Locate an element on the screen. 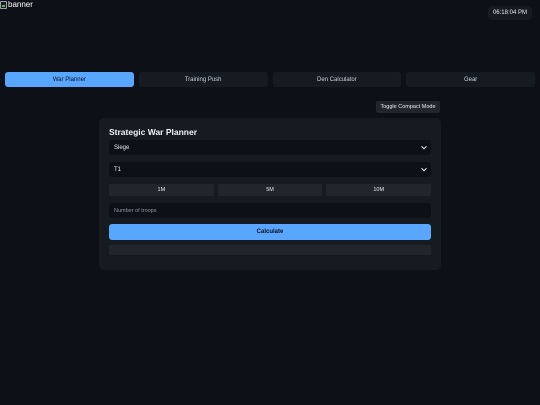  result-area is located at coordinates (270, 250).